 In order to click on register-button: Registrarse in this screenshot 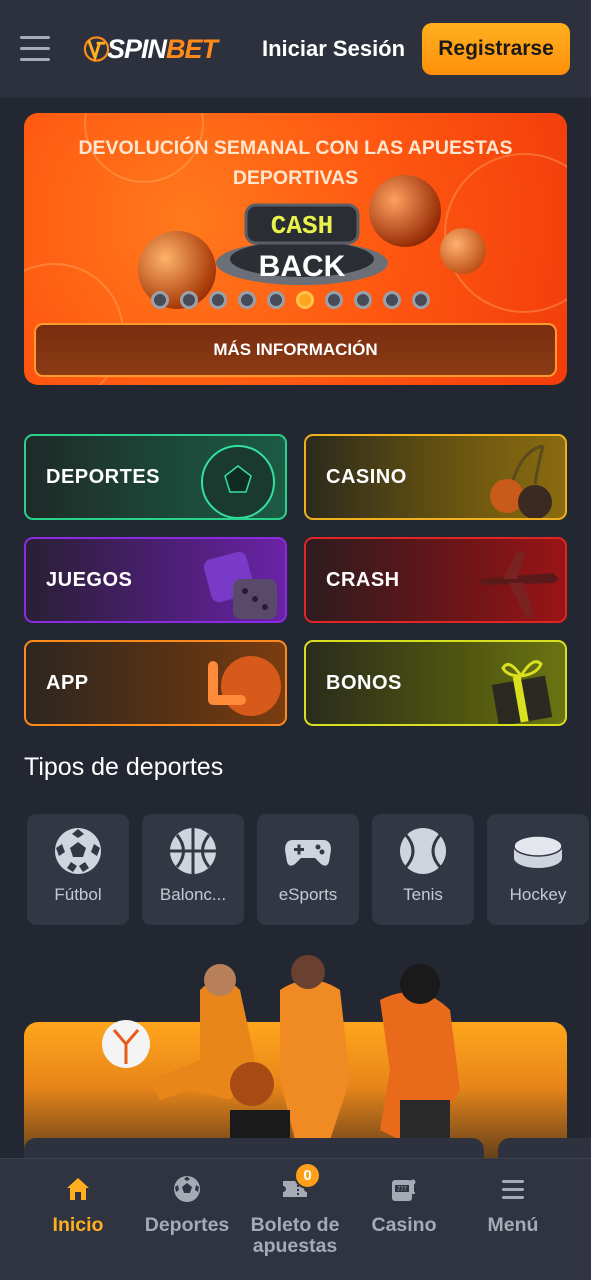, I will do `click(496, 49)`.